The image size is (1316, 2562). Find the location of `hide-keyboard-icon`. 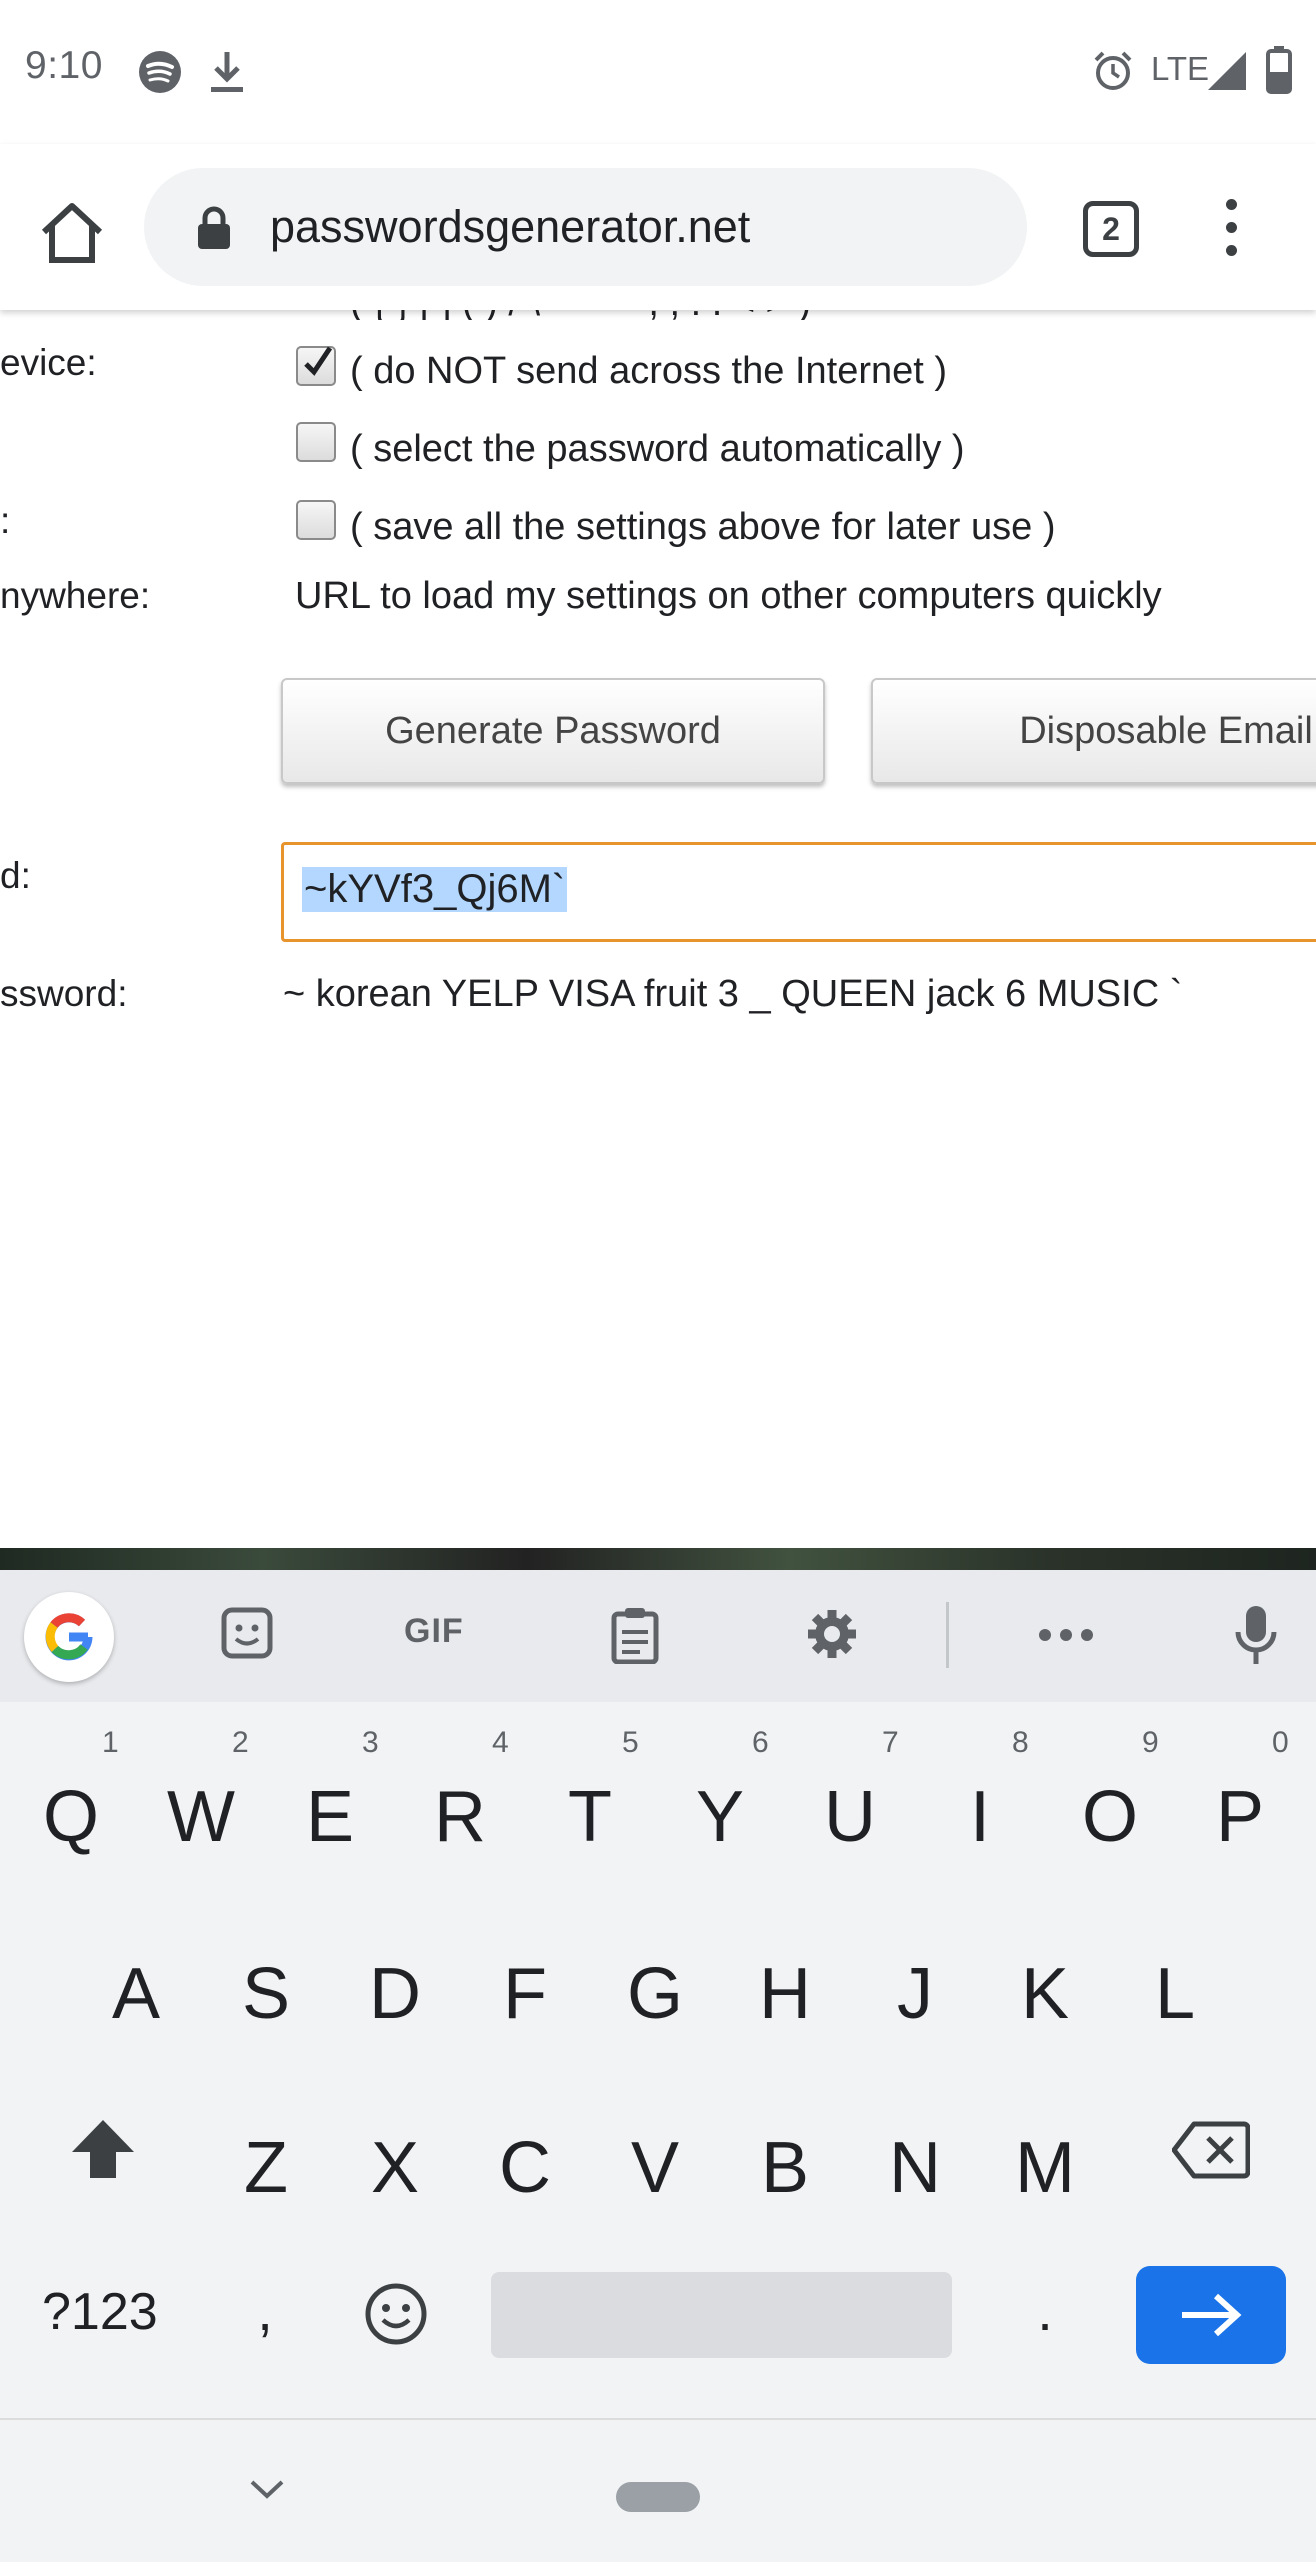

hide-keyboard-icon is located at coordinates (267, 2490).